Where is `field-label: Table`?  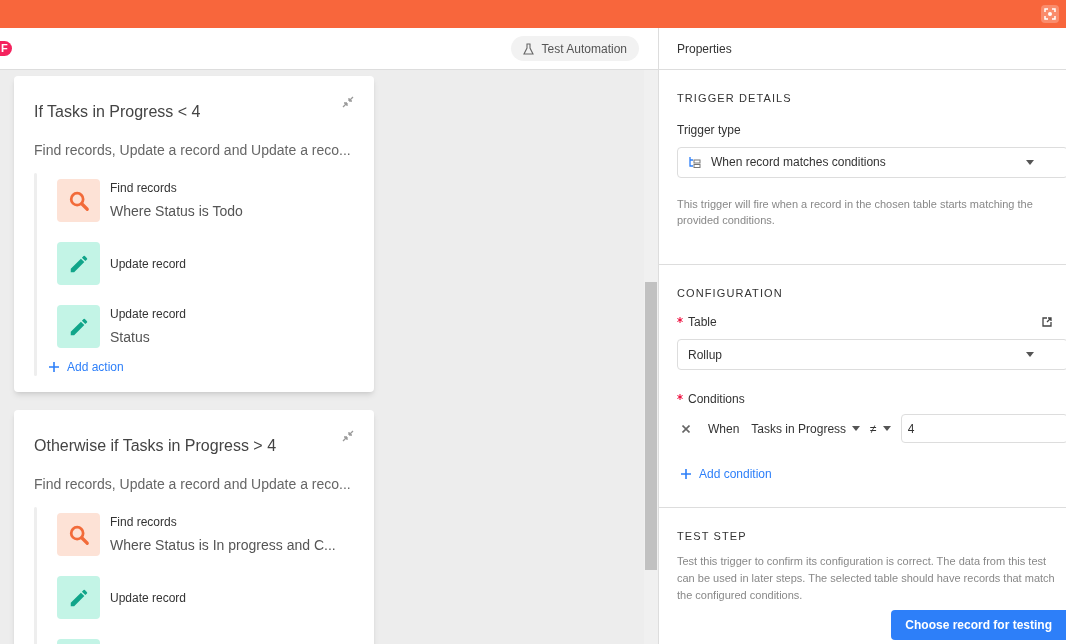 field-label: Table is located at coordinates (703, 322).